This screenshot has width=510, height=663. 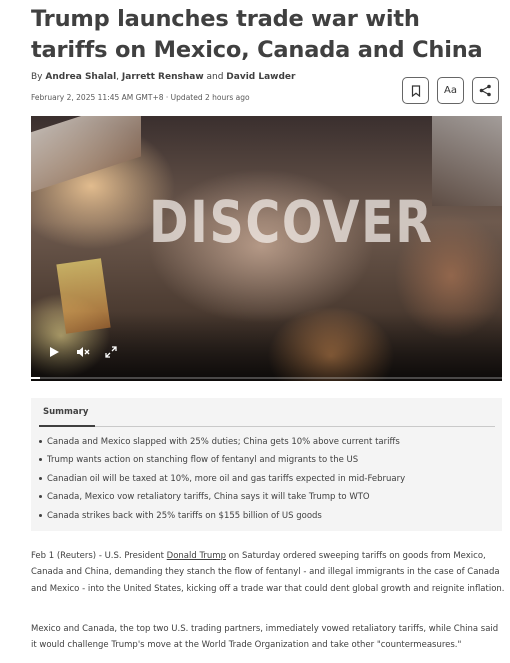 I want to click on video-controls-shade, so click(x=266, y=346).